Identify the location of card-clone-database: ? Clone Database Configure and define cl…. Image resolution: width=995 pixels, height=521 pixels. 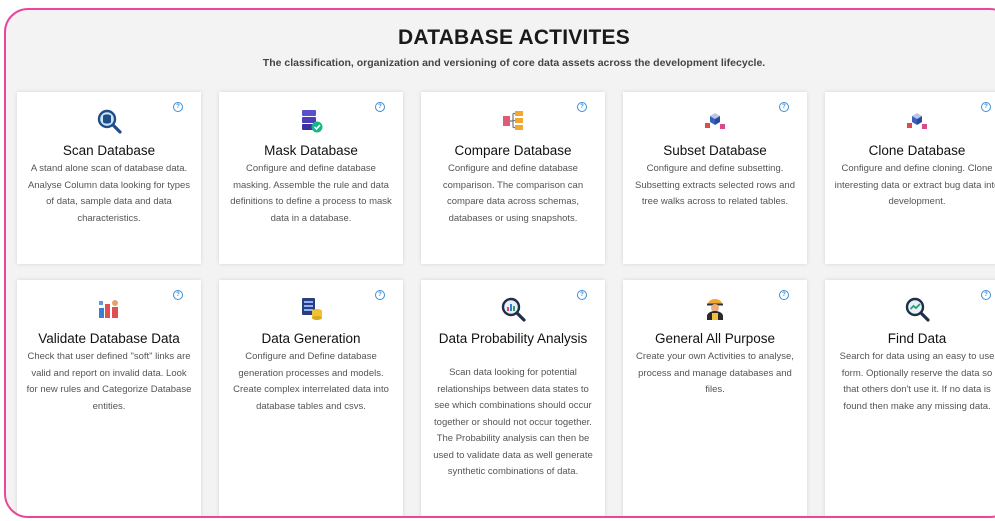
(910, 178).